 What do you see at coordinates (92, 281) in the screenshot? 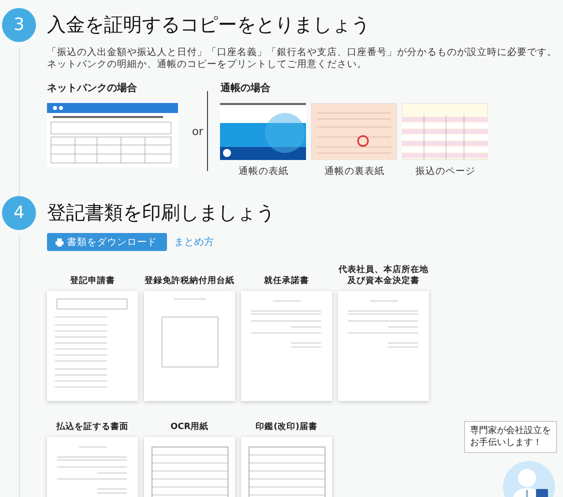
I see `document-title: 登記申請書` at bounding box center [92, 281].